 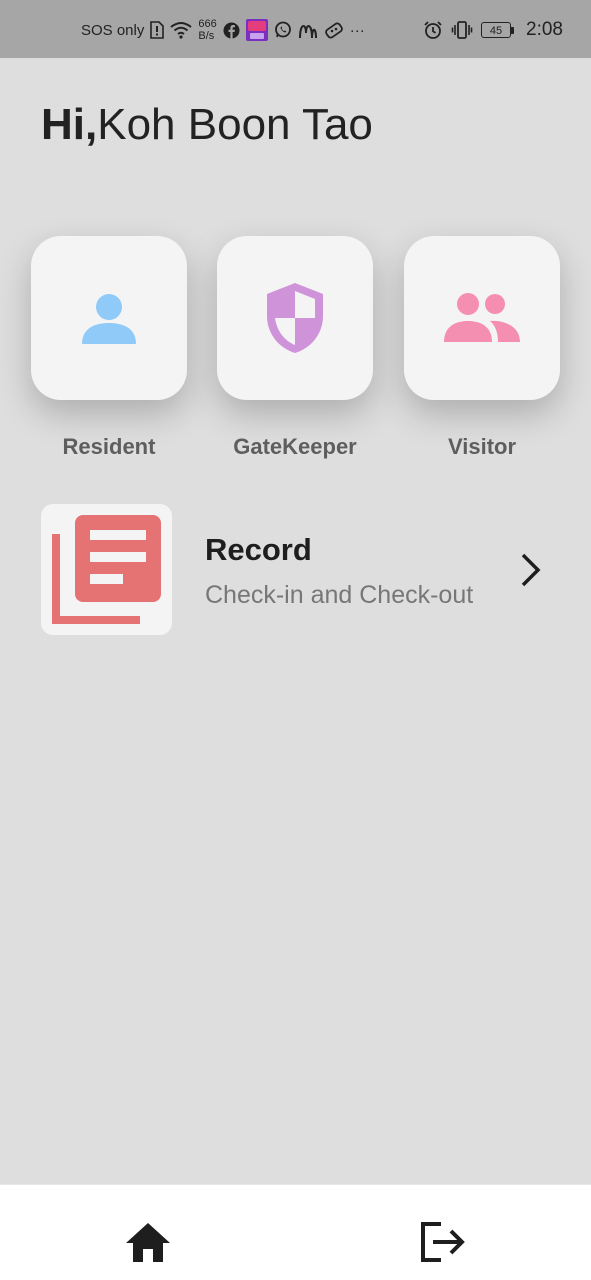 I want to click on network-speed-unit: B/s, so click(x=206, y=36).